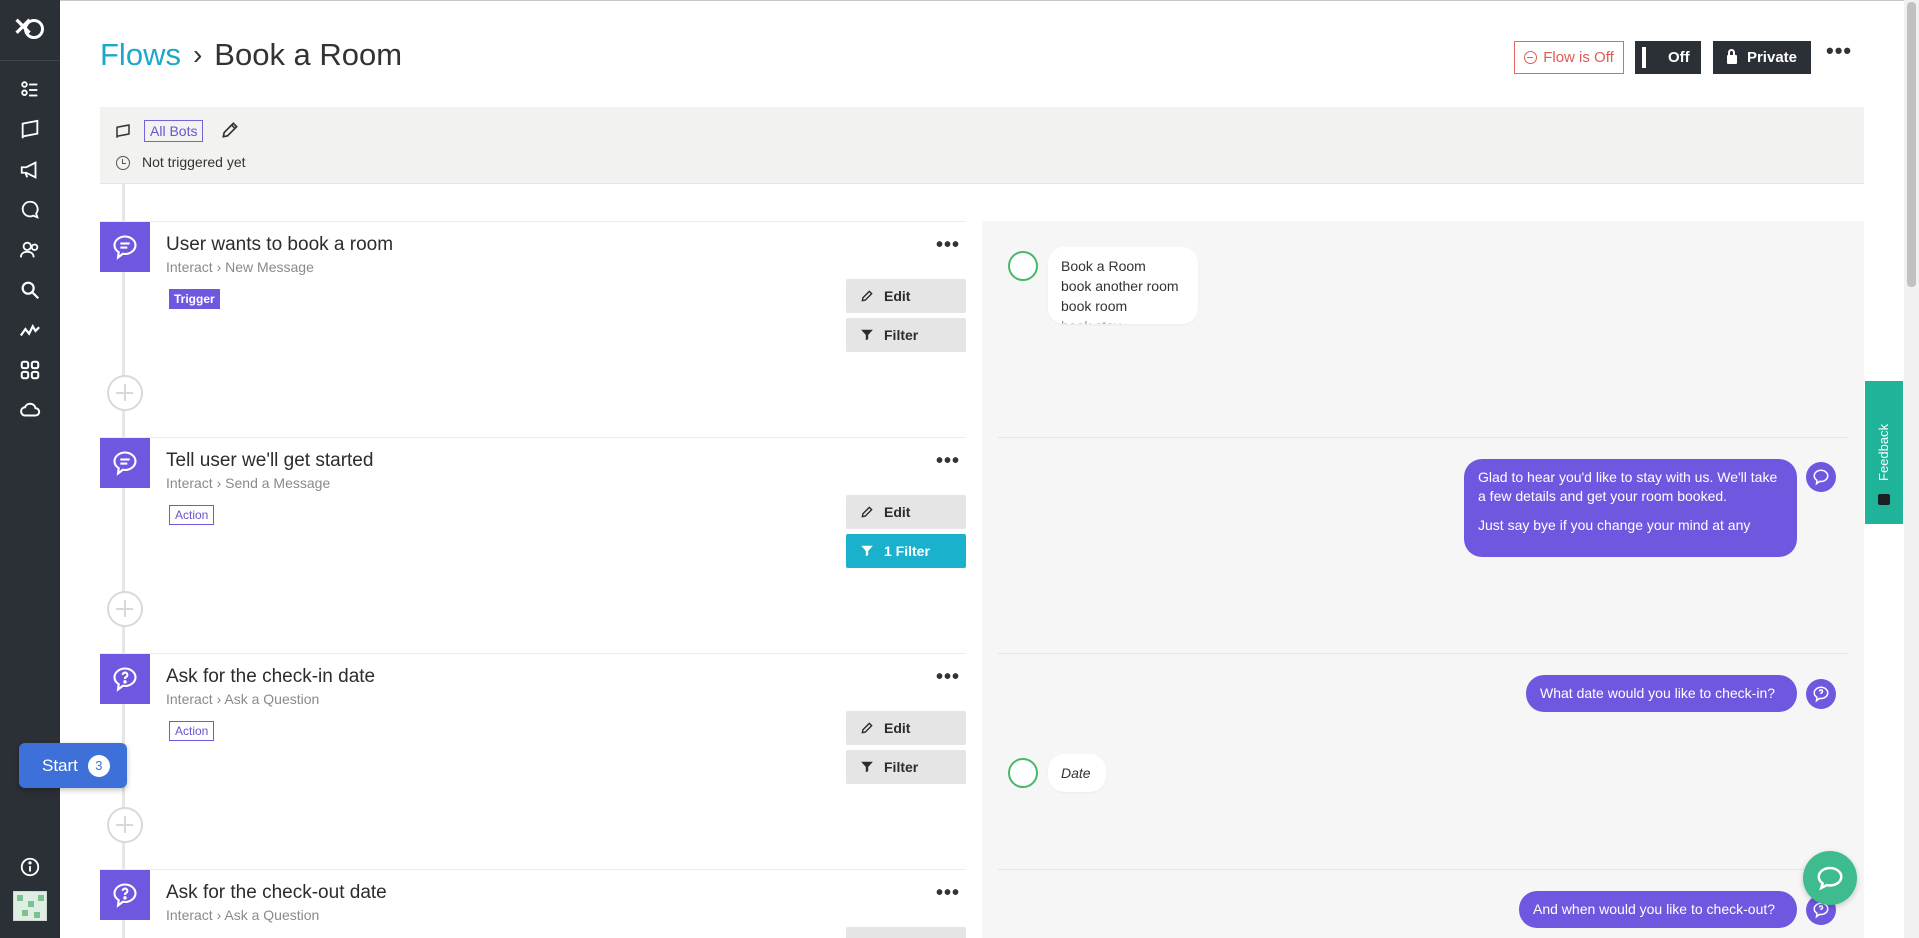 Image resolution: width=1919 pixels, height=938 pixels. Describe the element at coordinates (982, 145) in the screenshot. I see `flow-info-bar: All Bots Not triggered yet` at that location.